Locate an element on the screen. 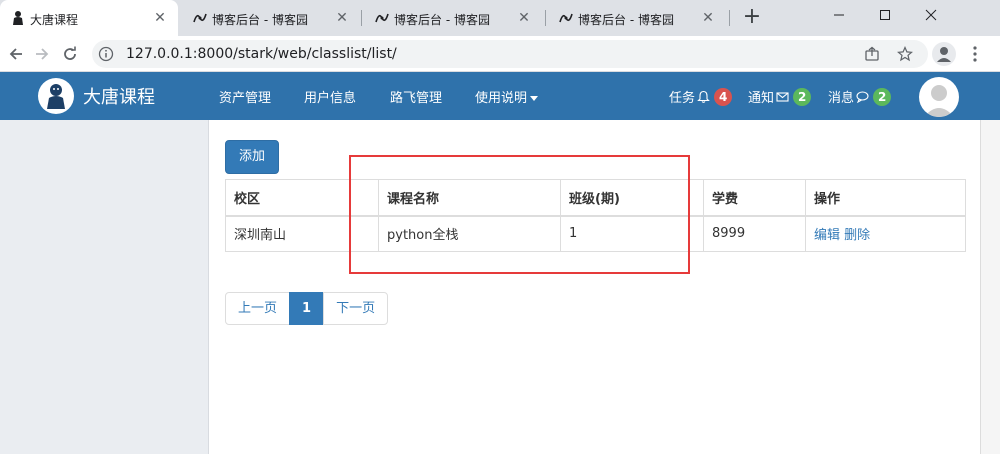 The height and width of the screenshot is (454, 1000). address-bar: 127.0.0.1:8000/stark/web/classlist/list/ is located at coordinates (510, 54).